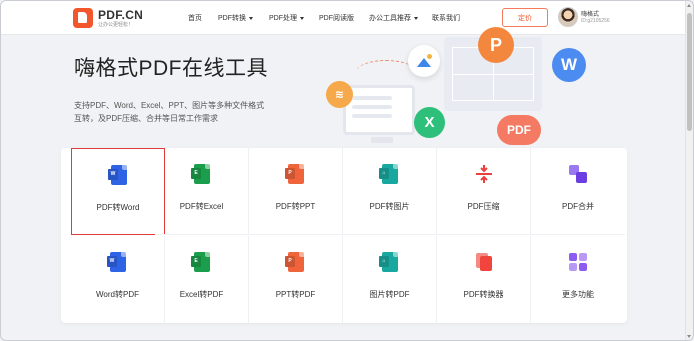 This screenshot has width=694, height=341. I want to click on image-bubble-icon, so click(424, 61).